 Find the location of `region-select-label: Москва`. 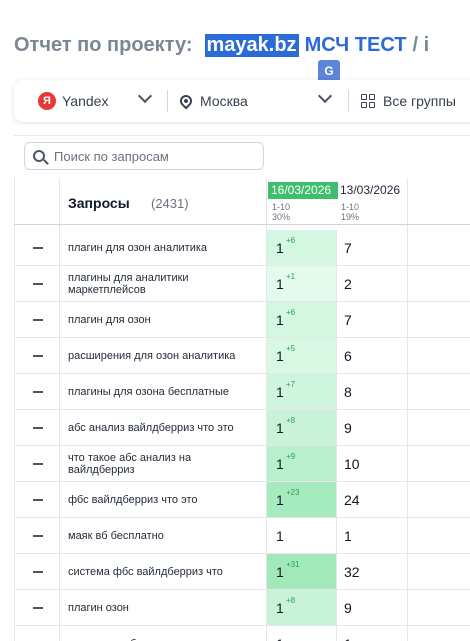

region-select-label: Москва is located at coordinates (224, 101).